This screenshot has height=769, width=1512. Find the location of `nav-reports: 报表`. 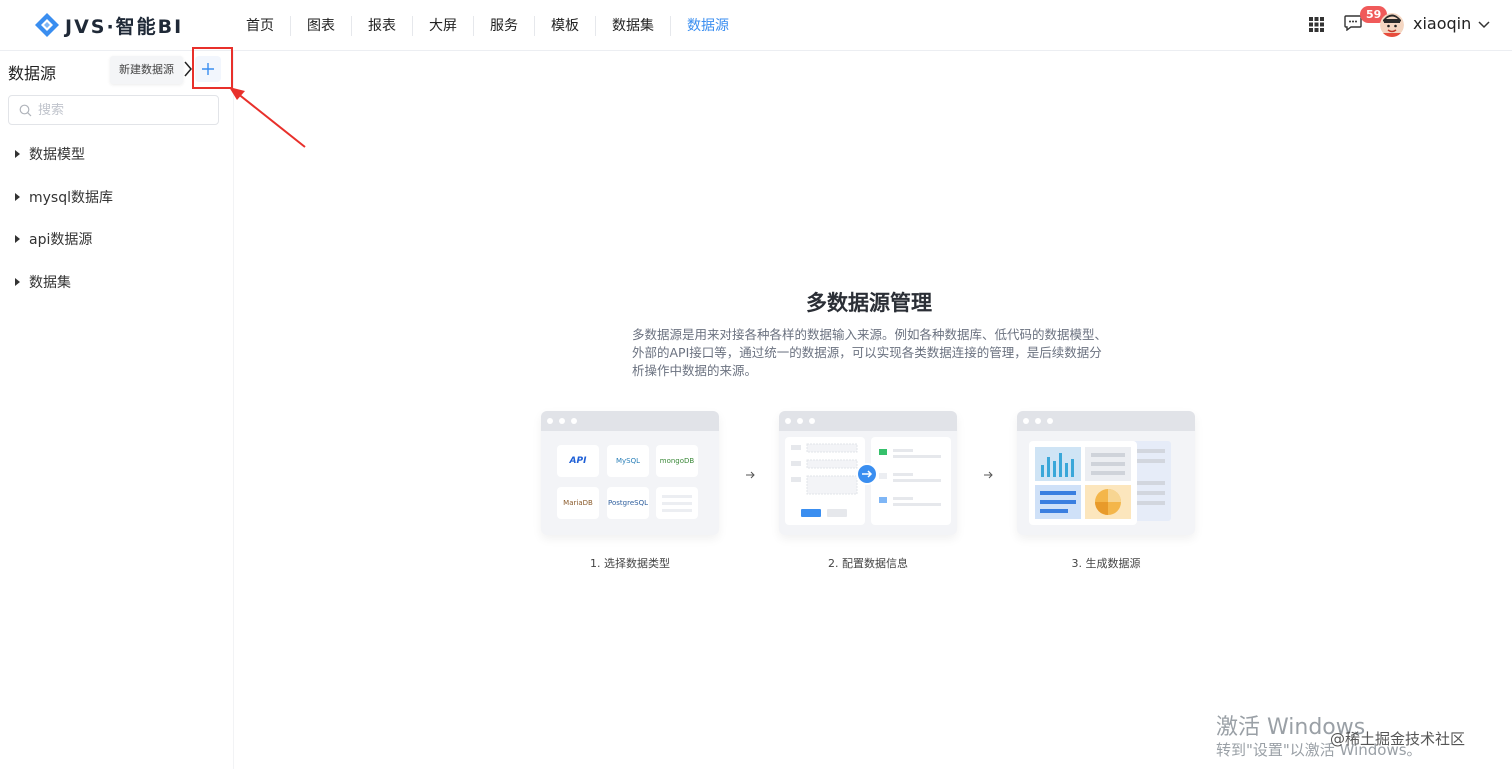

nav-reports: 报表 is located at coordinates (382, 25).